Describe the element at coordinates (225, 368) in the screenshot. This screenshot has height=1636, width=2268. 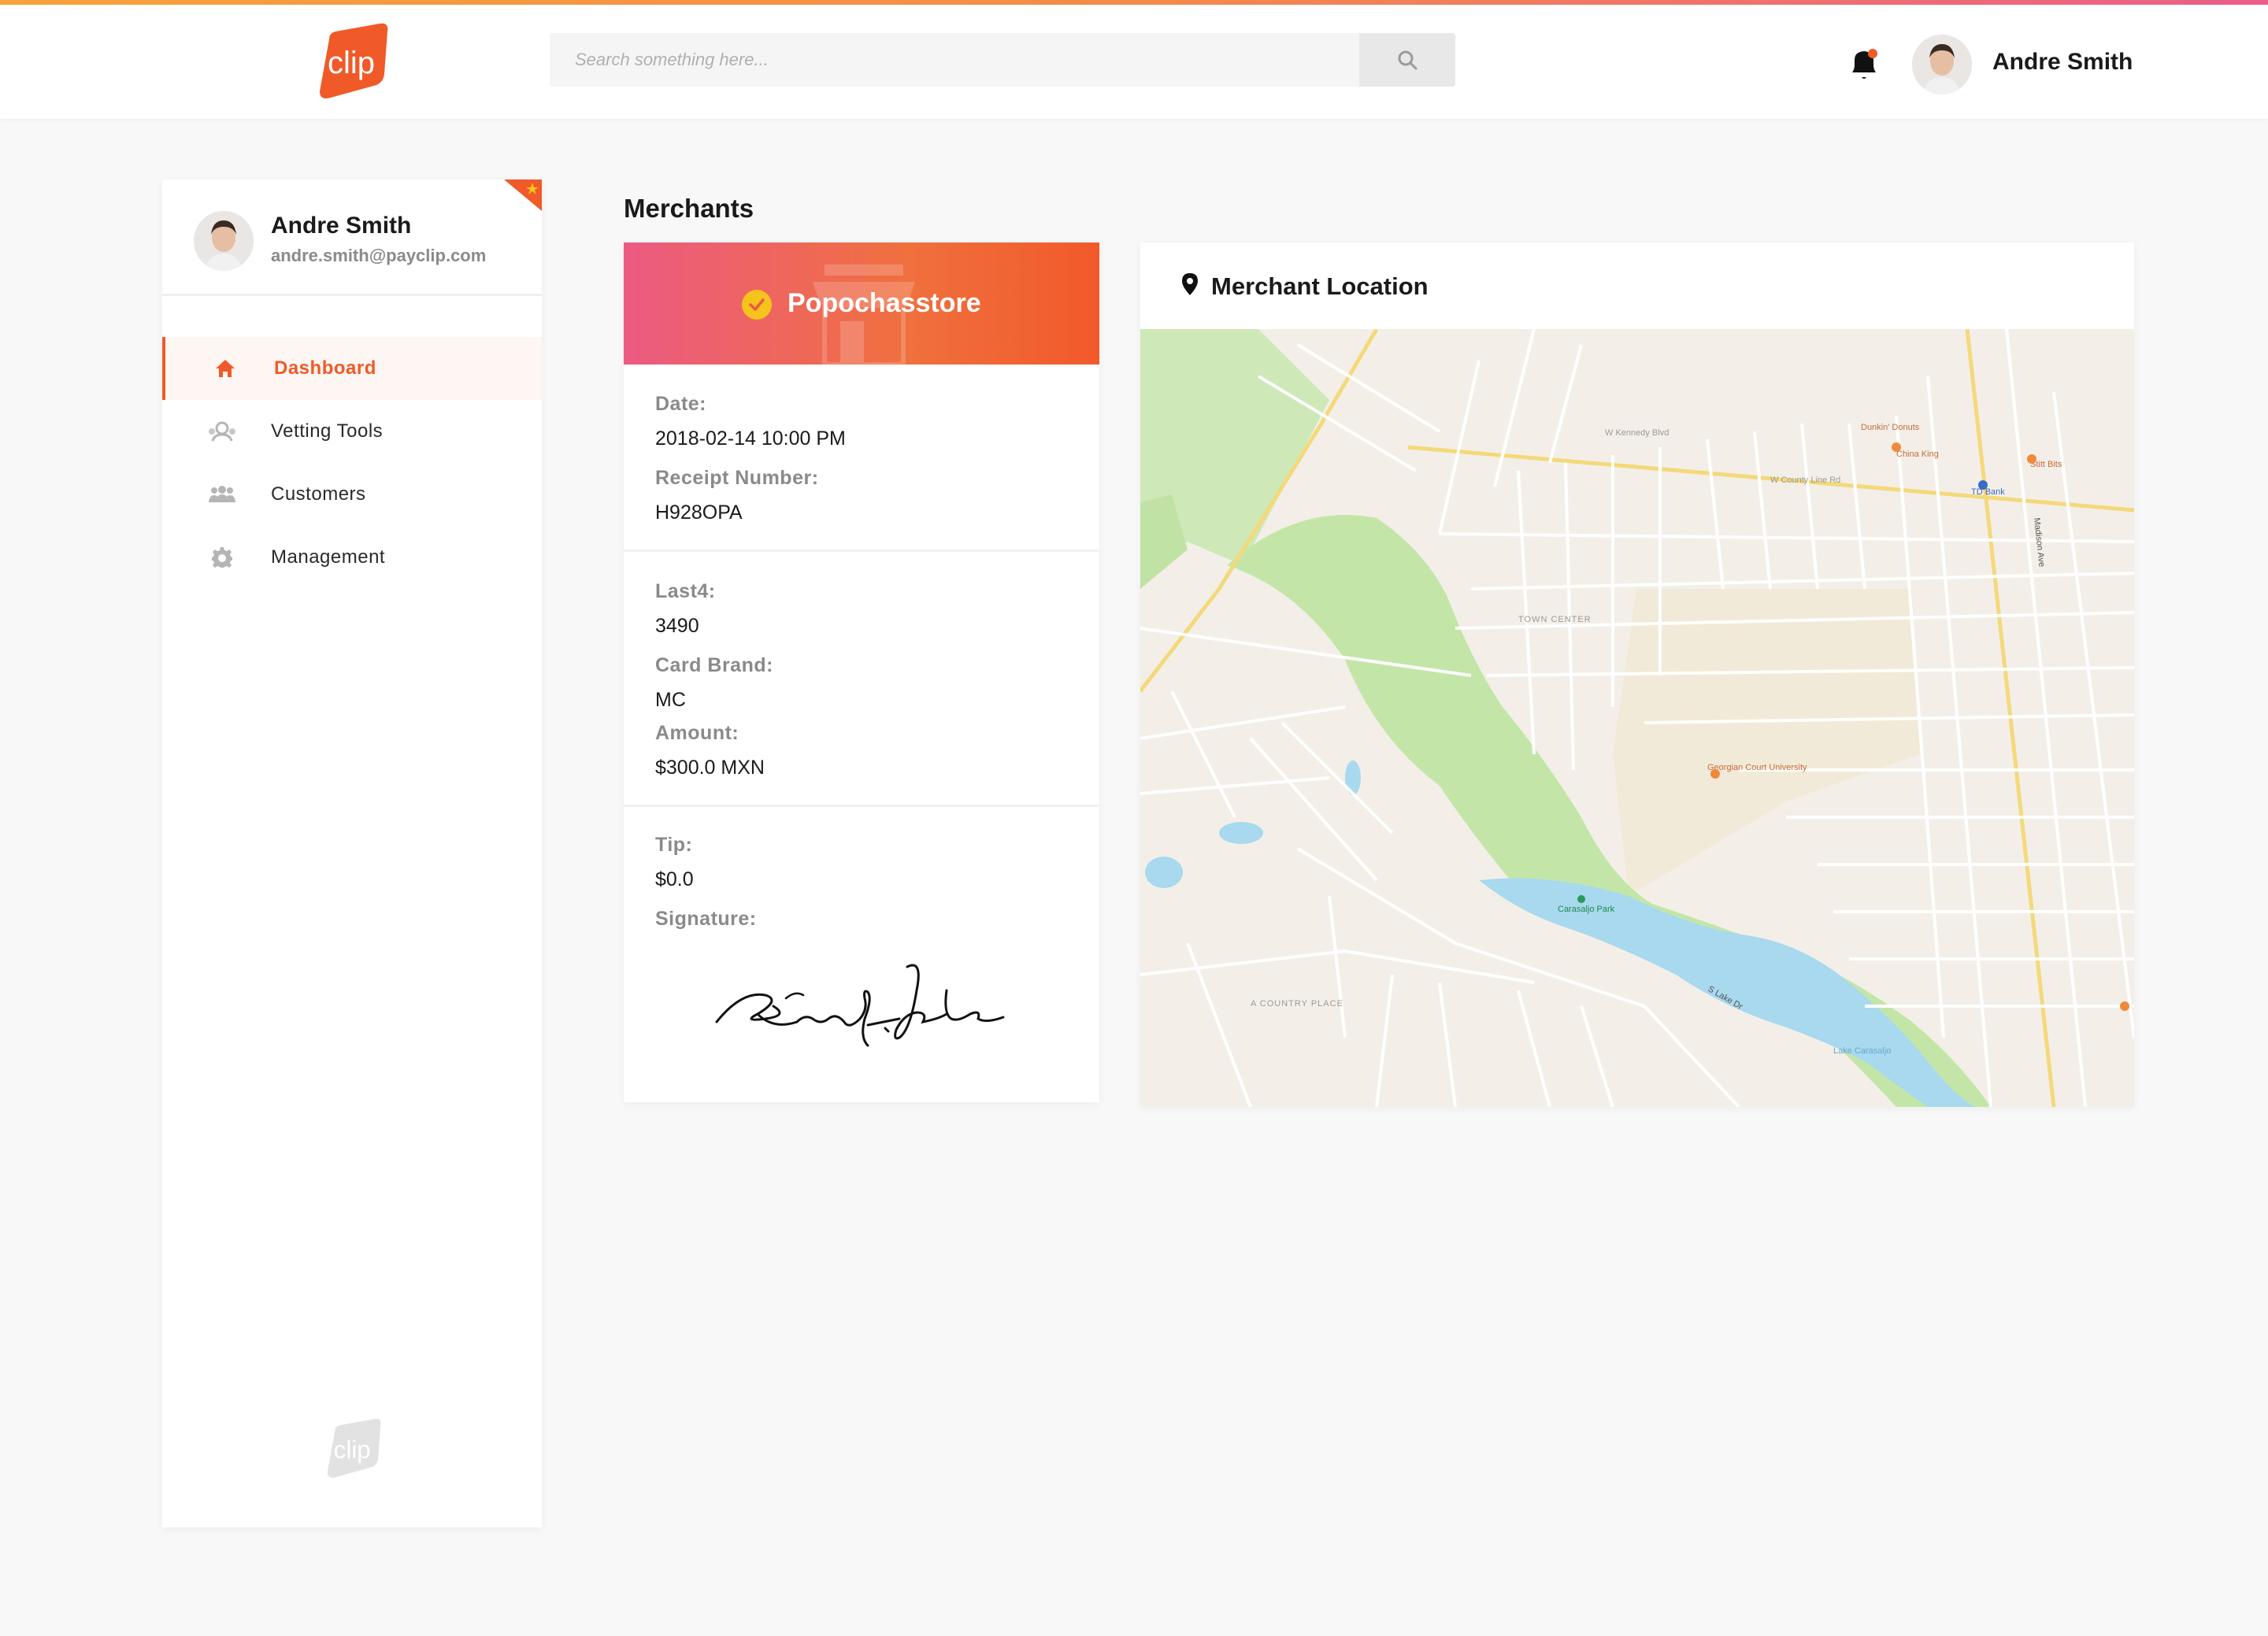
I see `home-icon` at that location.